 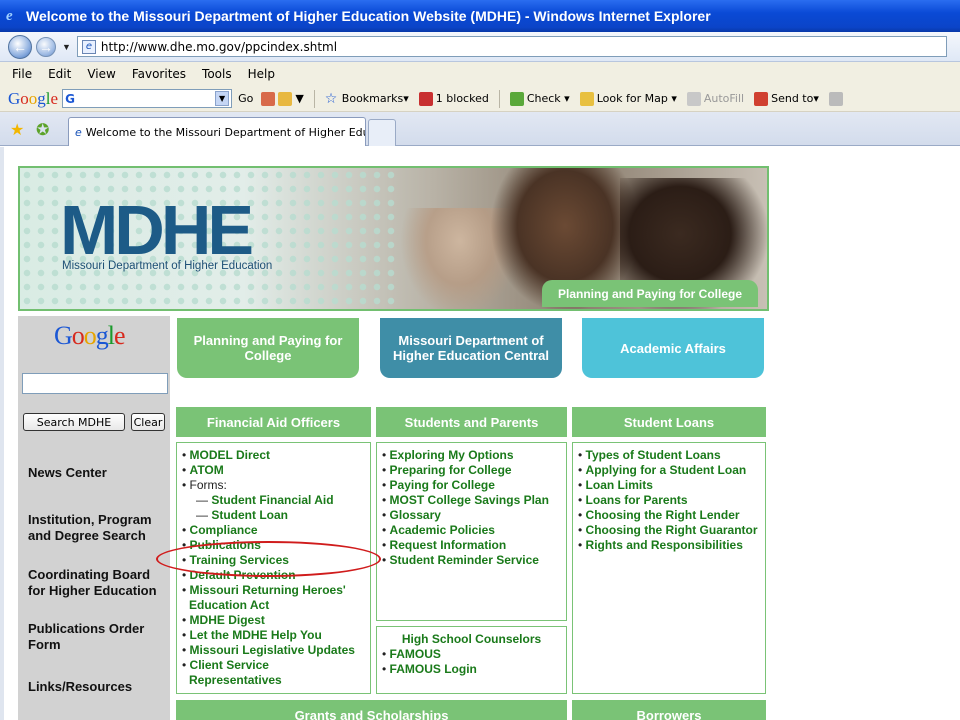 What do you see at coordinates (20, 46) in the screenshot?
I see `back-button: ←` at bounding box center [20, 46].